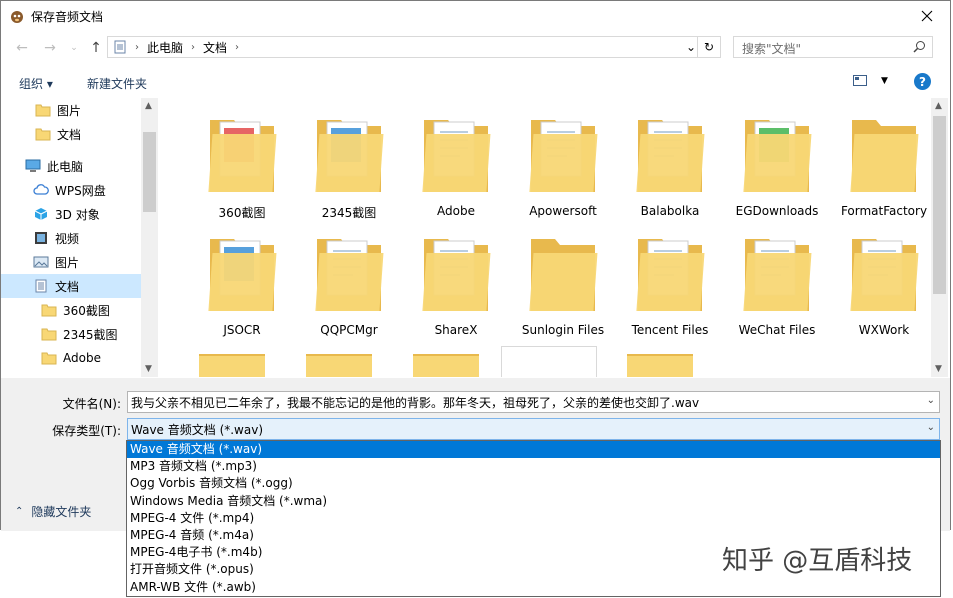  Describe the element at coordinates (691, 47) in the screenshot. I see `address-dropdown-icon: ⌄` at that location.